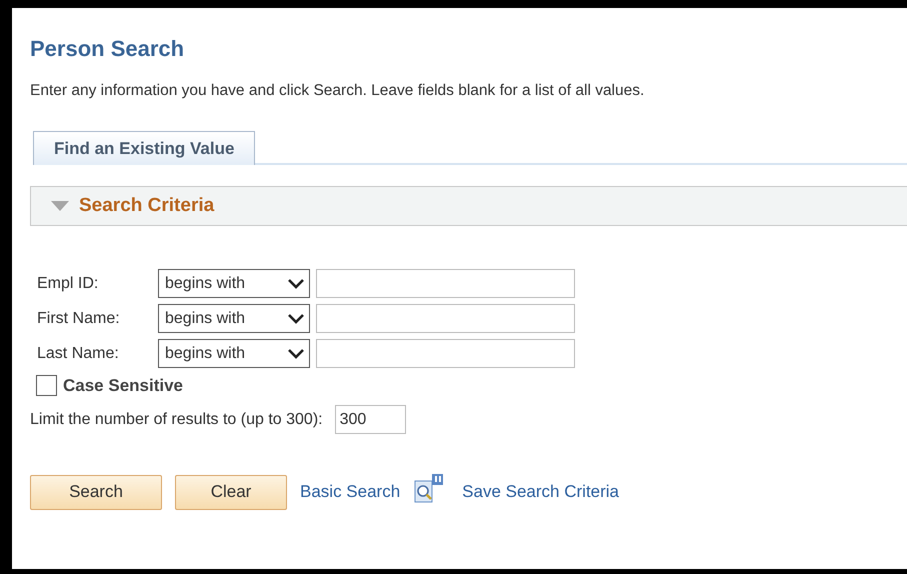 This screenshot has height=574, width=907. Describe the element at coordinates (541, 492) in the screenshot. I see `link: Save Search Criteria` at that location.